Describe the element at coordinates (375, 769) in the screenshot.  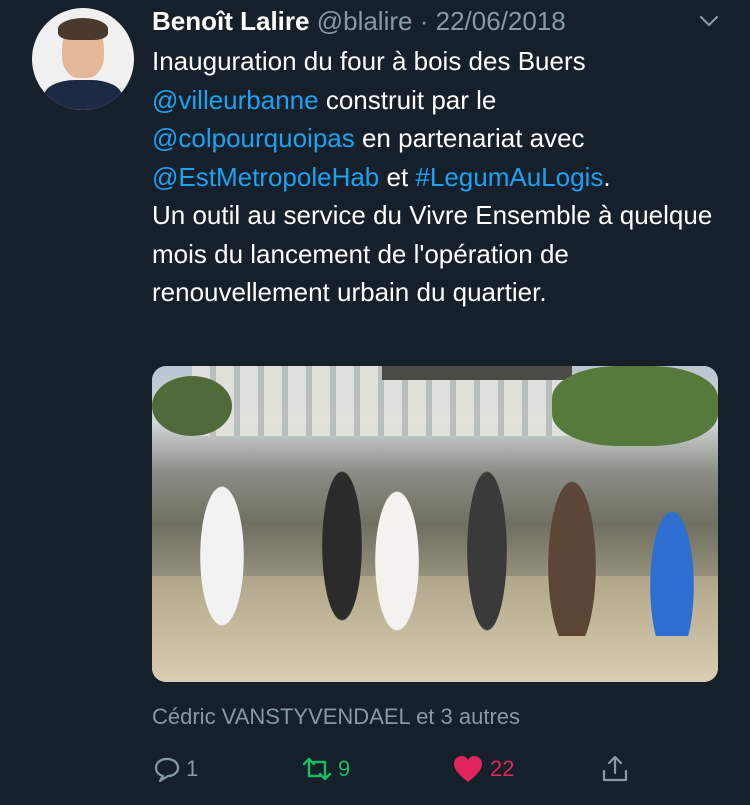
I see `tweet-actions: 1 9 22` at that location.